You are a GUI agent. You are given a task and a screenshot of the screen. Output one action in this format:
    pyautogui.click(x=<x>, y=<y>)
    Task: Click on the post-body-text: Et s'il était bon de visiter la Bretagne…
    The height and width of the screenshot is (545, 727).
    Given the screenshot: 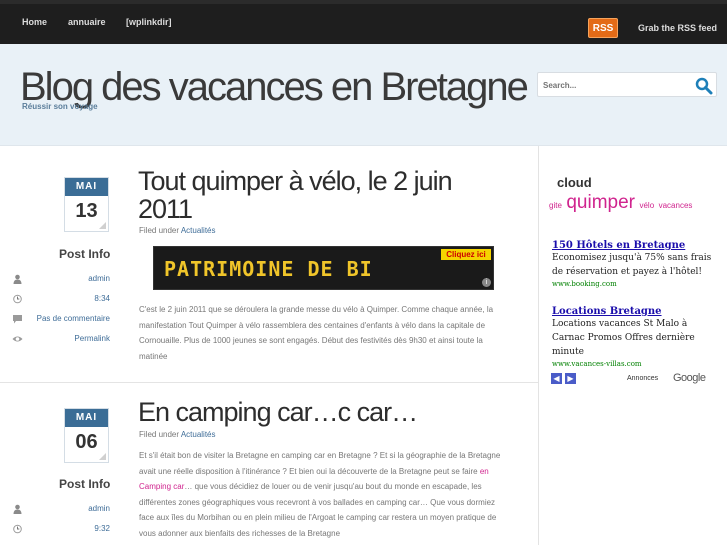 What is the action you would take?
    pyautogui.click(x=320, y=463)
    